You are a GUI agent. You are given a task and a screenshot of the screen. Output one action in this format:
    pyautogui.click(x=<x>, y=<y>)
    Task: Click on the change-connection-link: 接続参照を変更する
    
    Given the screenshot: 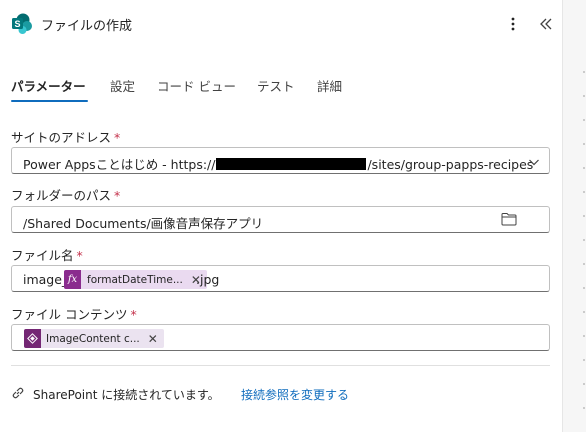 What is the action you would take?
    pyautogui.click(x=295, y=394)
    